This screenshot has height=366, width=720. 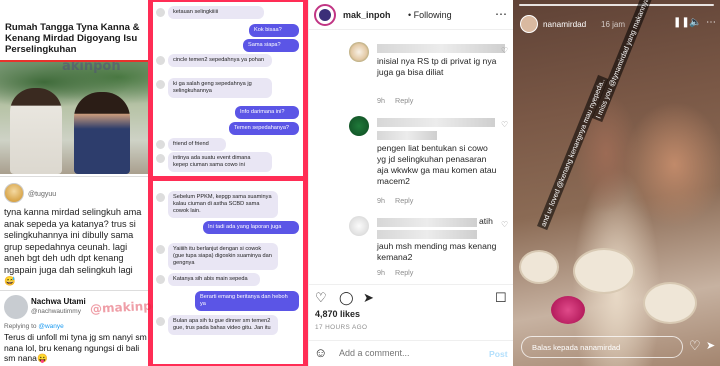 What do you see at coordinates (602, 347) in the screenshot?
I see `story-reply-input: Balas kepada nanamirdad` at bounding box center [602, 347].